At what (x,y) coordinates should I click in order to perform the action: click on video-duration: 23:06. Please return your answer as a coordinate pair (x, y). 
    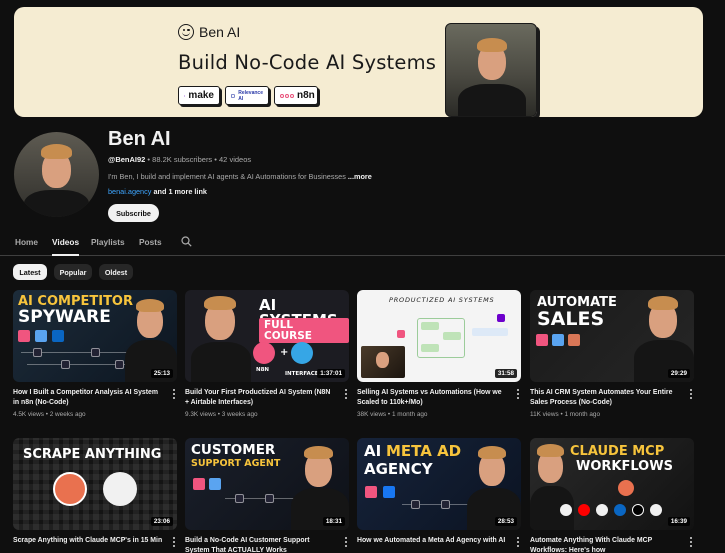
    Looking at the image, I should click on (161, 521).